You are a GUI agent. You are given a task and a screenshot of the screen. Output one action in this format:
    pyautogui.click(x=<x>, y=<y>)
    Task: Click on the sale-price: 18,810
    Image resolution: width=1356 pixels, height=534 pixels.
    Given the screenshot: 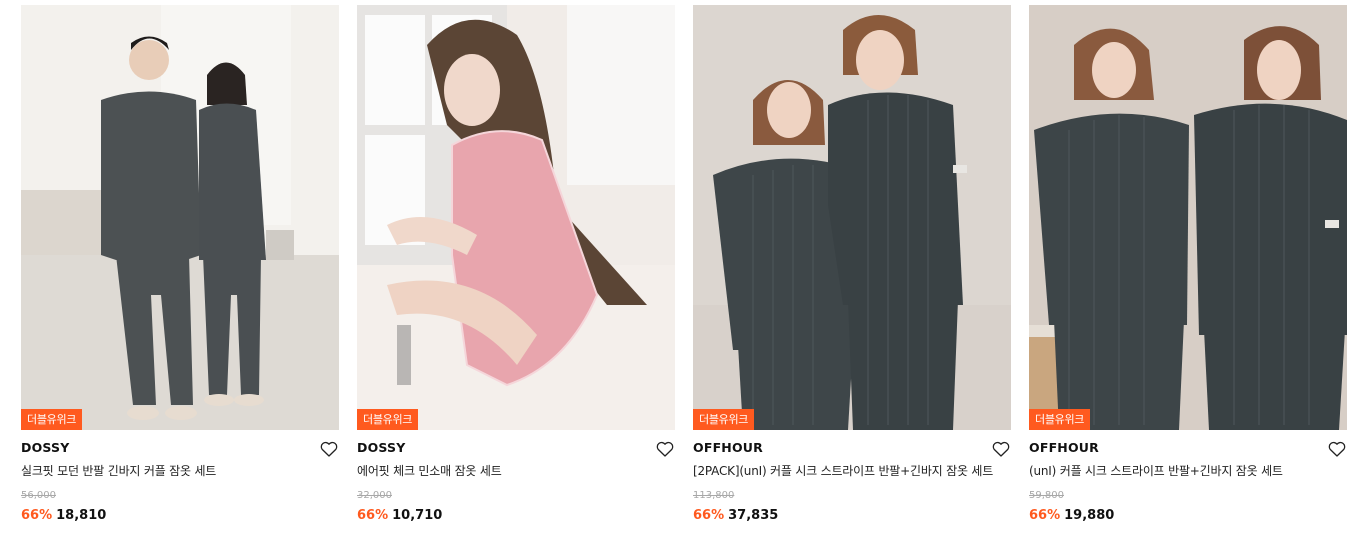 What is the action you would take?
    pyautogui.click(x=81, y=515)
    